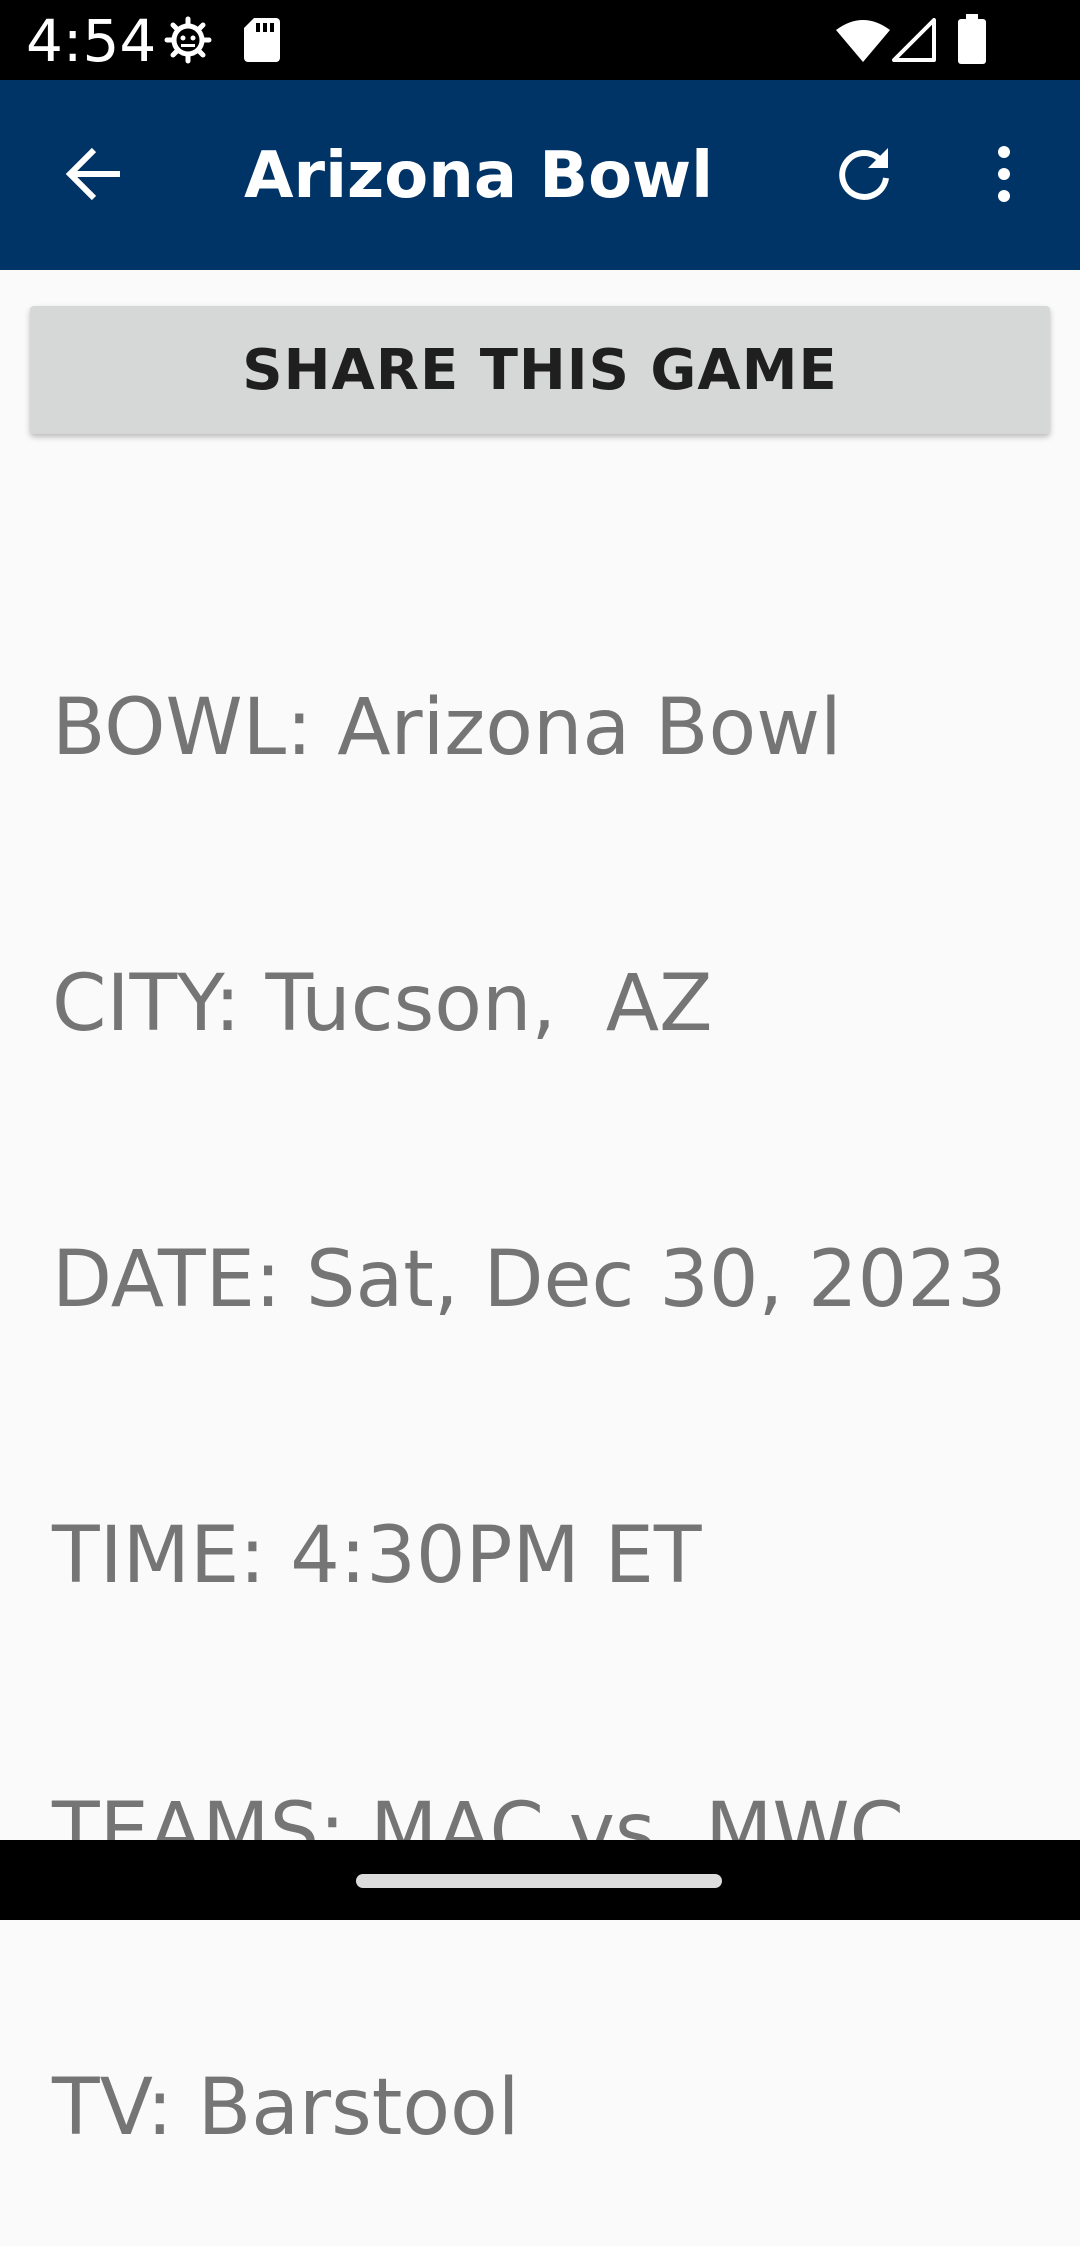  I want to click on home-gesture-handle, so click(539, 1881).